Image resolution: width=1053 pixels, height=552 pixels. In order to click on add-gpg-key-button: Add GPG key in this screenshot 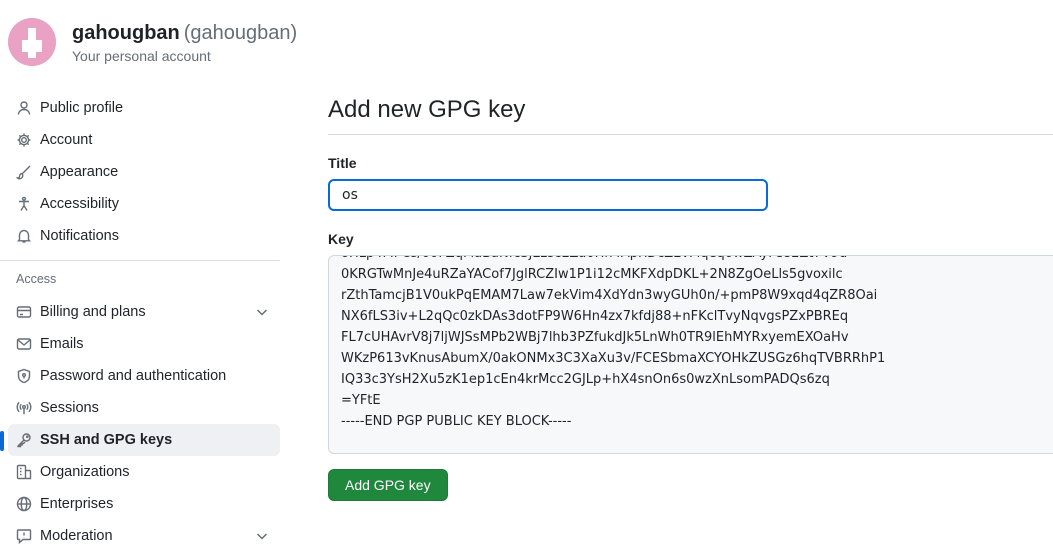, I will do `click(388, 485)`.